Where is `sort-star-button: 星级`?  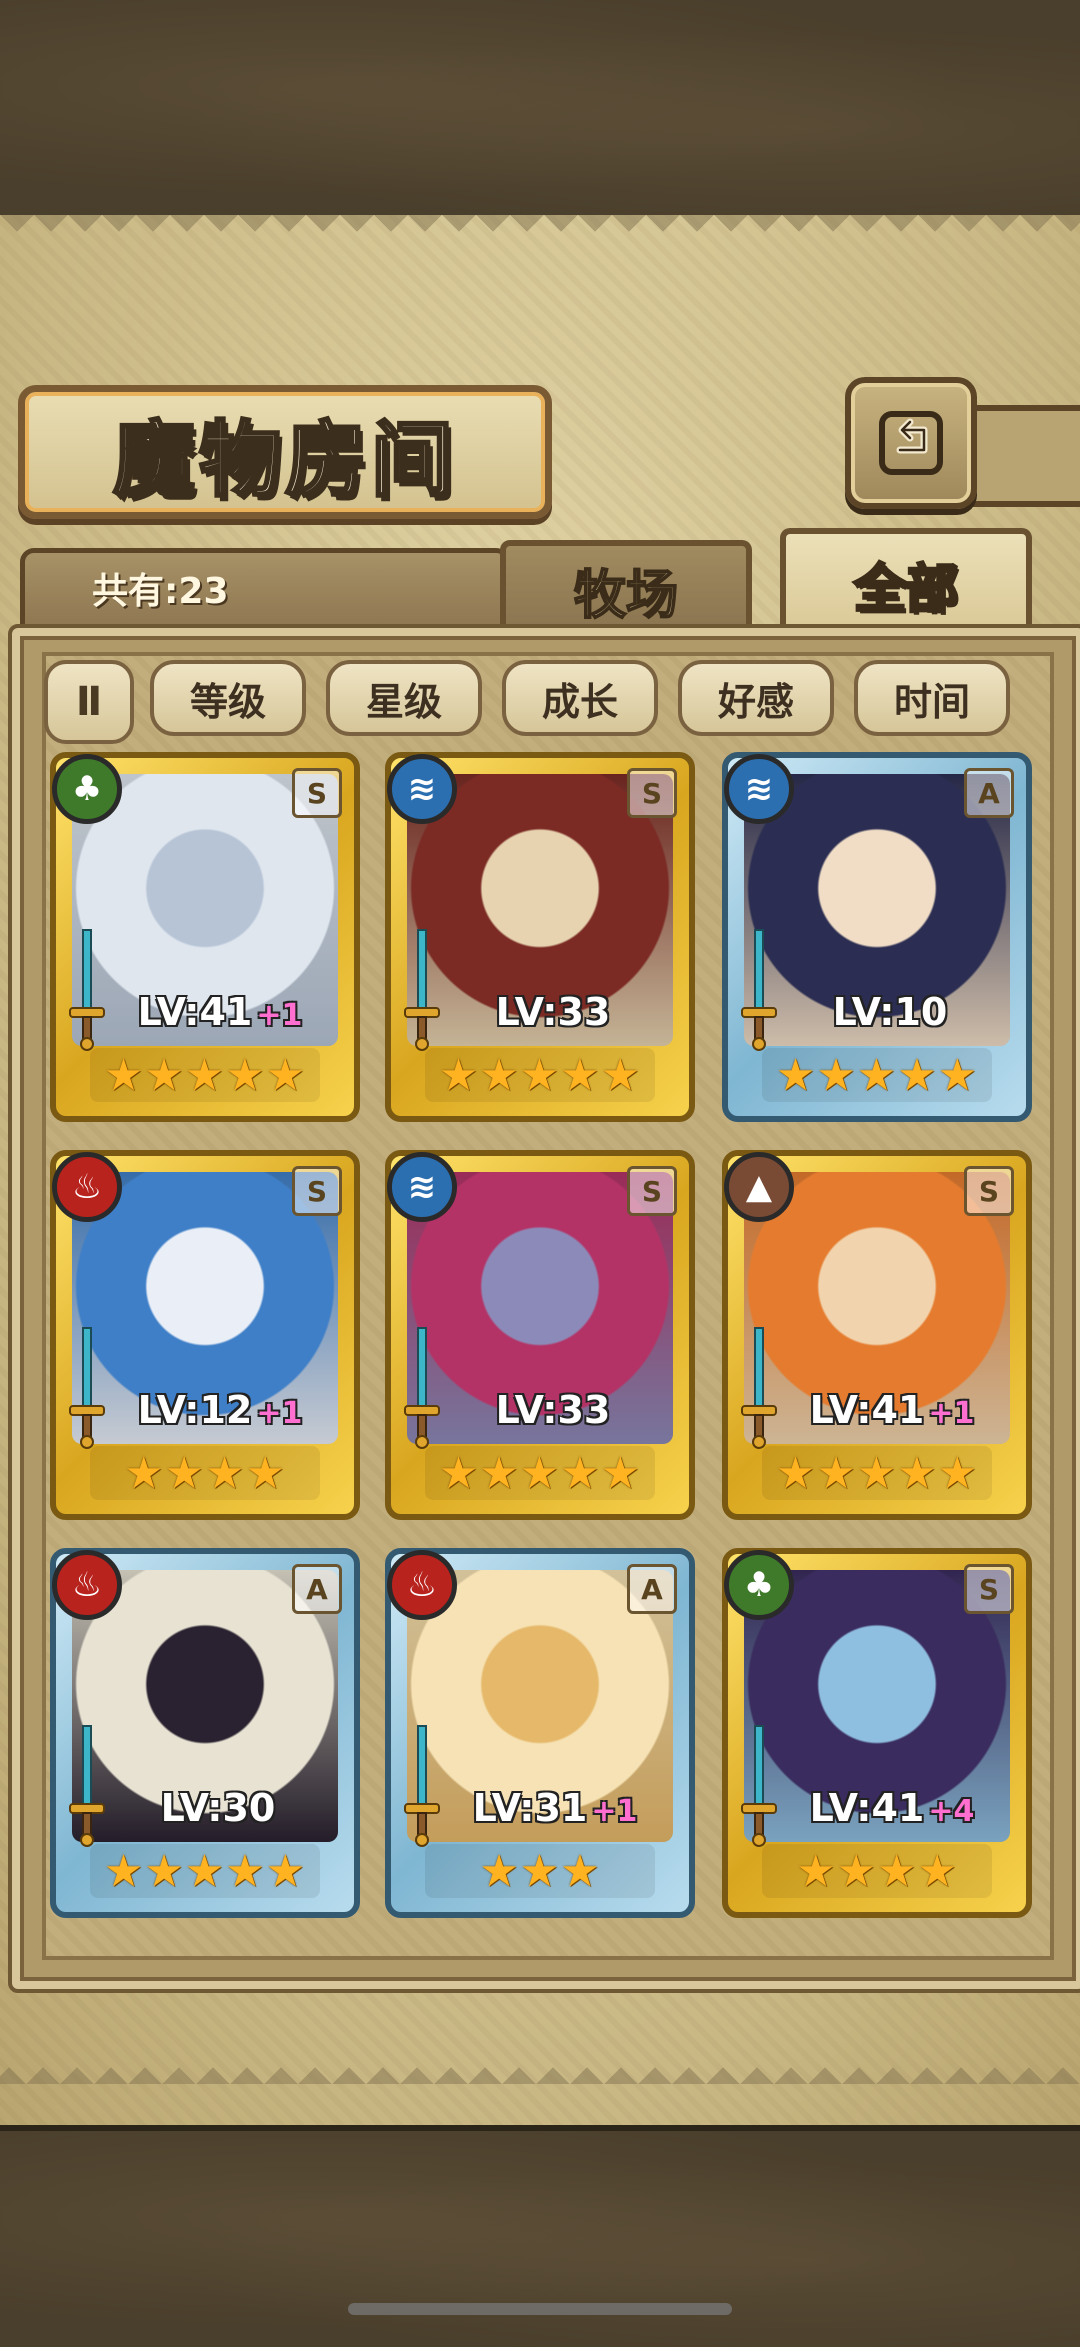
sort-star-button: 星级 is located at coordinates (404, 698).